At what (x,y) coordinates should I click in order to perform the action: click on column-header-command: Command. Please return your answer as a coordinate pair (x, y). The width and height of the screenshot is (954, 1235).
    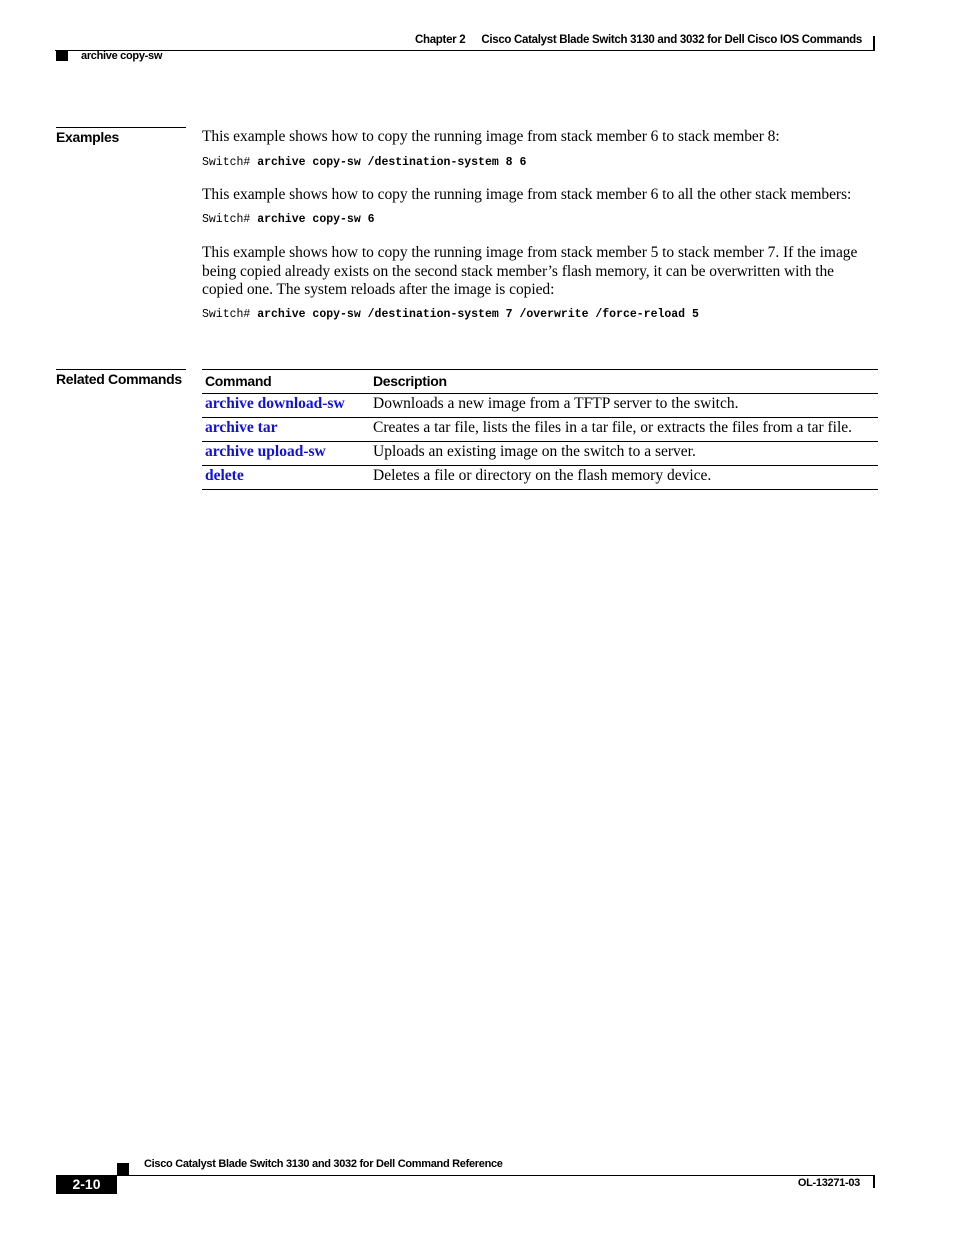
    Looking at the image, I should click on (286, 381).